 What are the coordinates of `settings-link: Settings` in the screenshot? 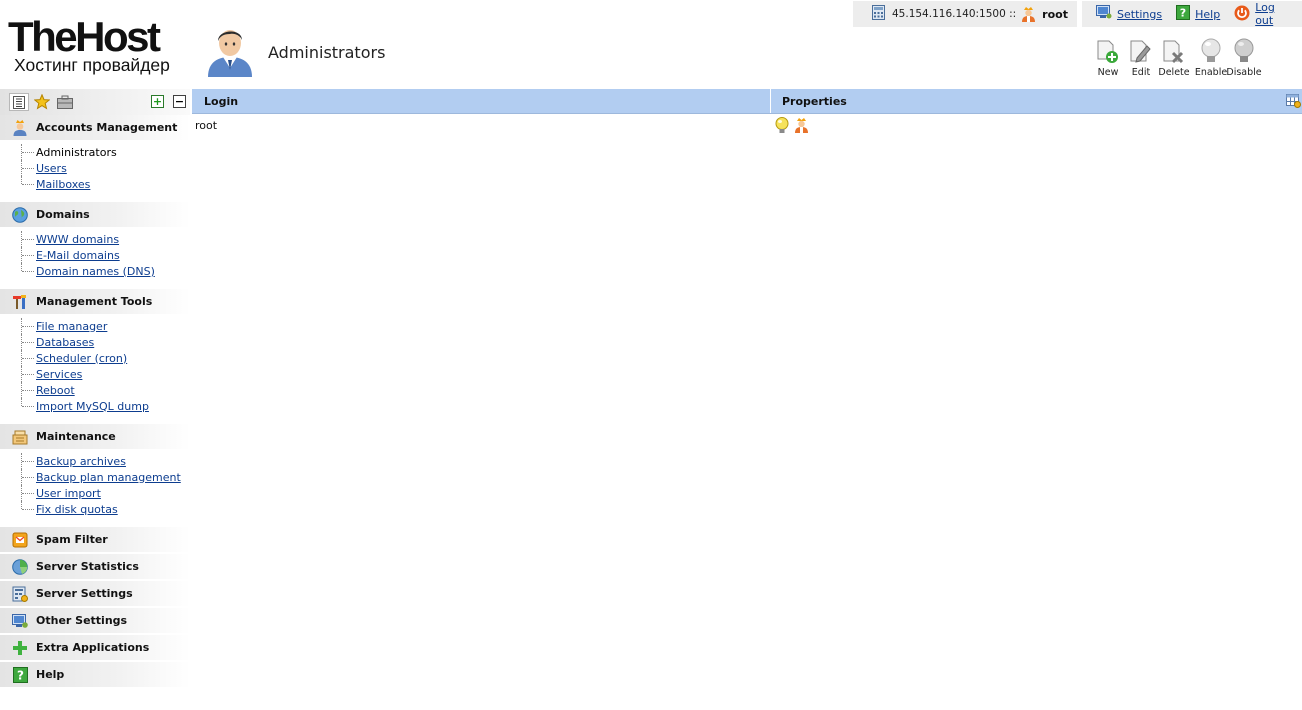 It's located at (1129, 14).